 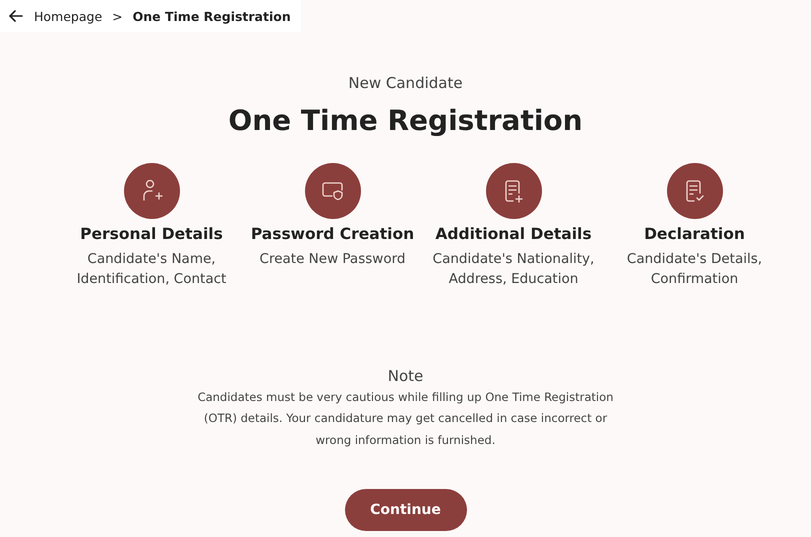 I want to click on step-description: Create New Password, so click(x=332, y=259).